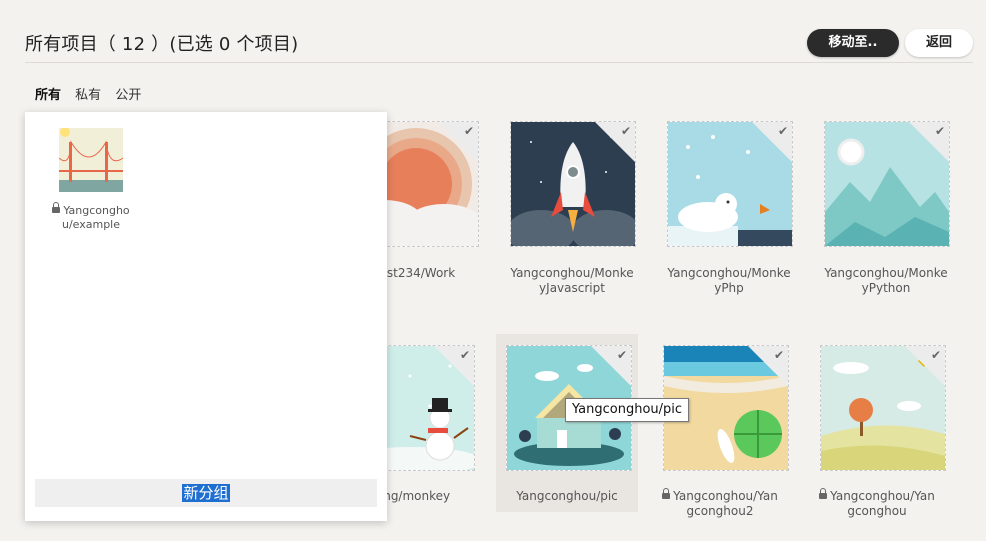 The image size is (986, 541). I want to click on project-card-yangconghou: ✔, so click(883, 408).